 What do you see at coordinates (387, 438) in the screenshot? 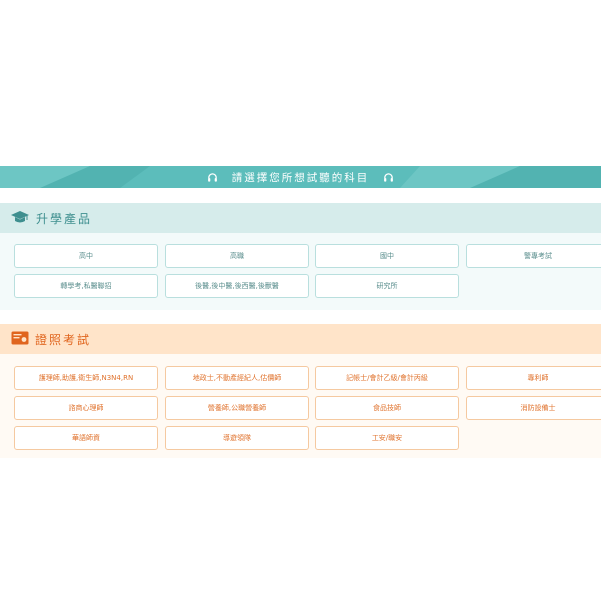
I see `subject-button: 工安/職安` at bounding box center [387, 438].